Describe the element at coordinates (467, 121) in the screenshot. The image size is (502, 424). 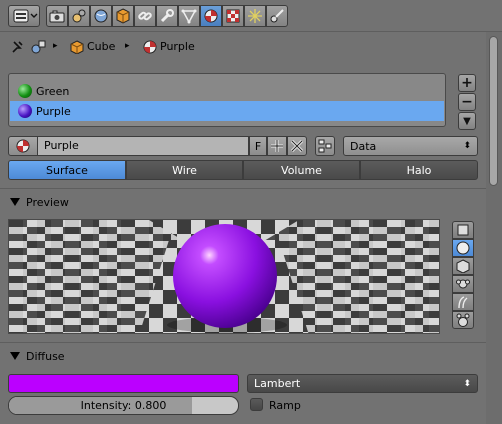
I see `slot-specials-menu: ▼` at that location.